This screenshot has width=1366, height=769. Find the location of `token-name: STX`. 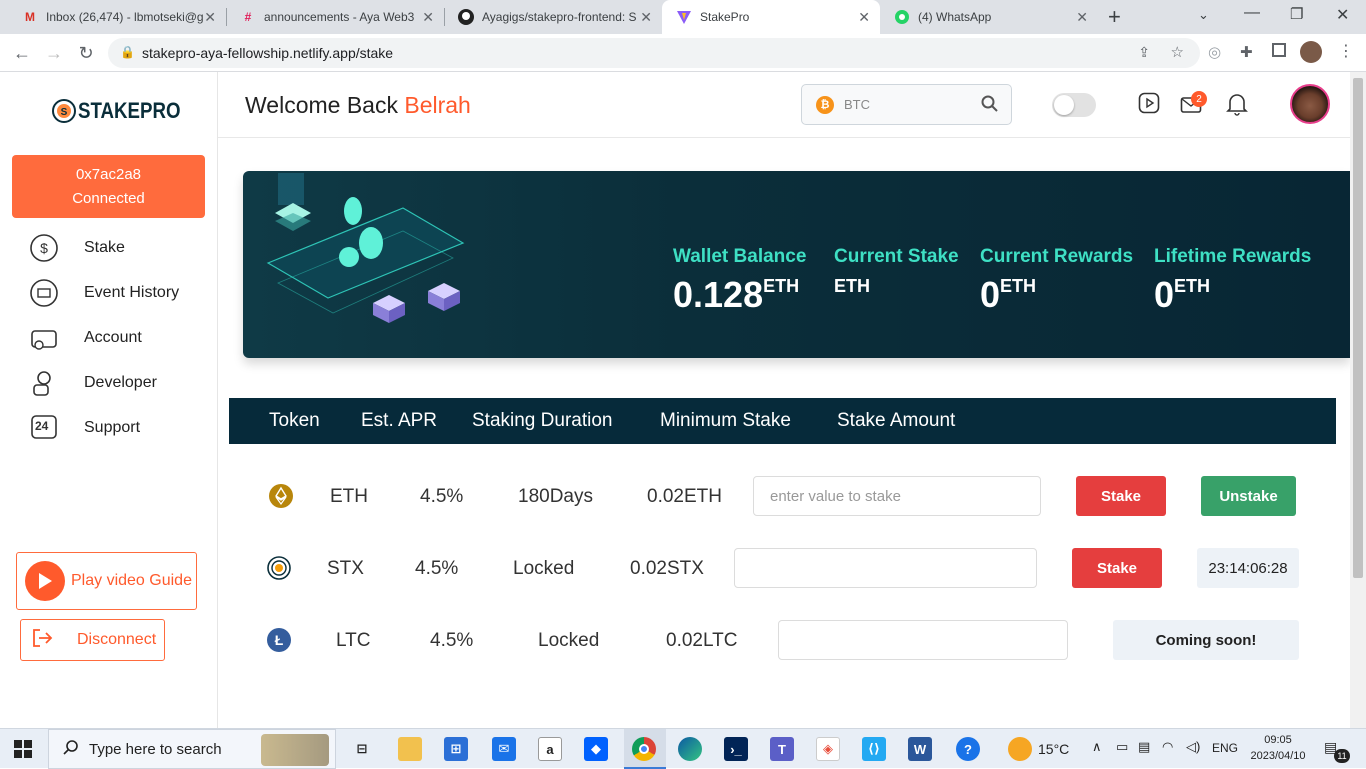

token-name: STX is located at coordinates (345, 568).